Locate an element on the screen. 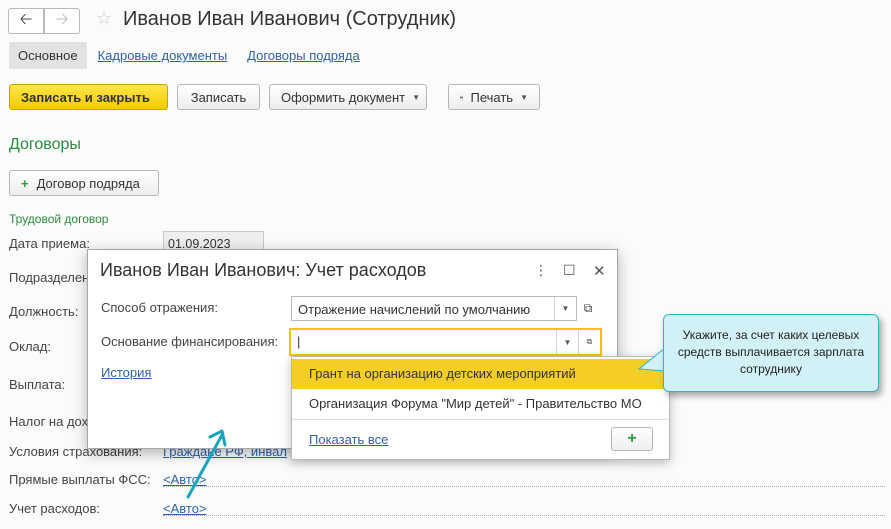  tab-hr-documents: Кадровые документы is located at coordinates (163, 55).